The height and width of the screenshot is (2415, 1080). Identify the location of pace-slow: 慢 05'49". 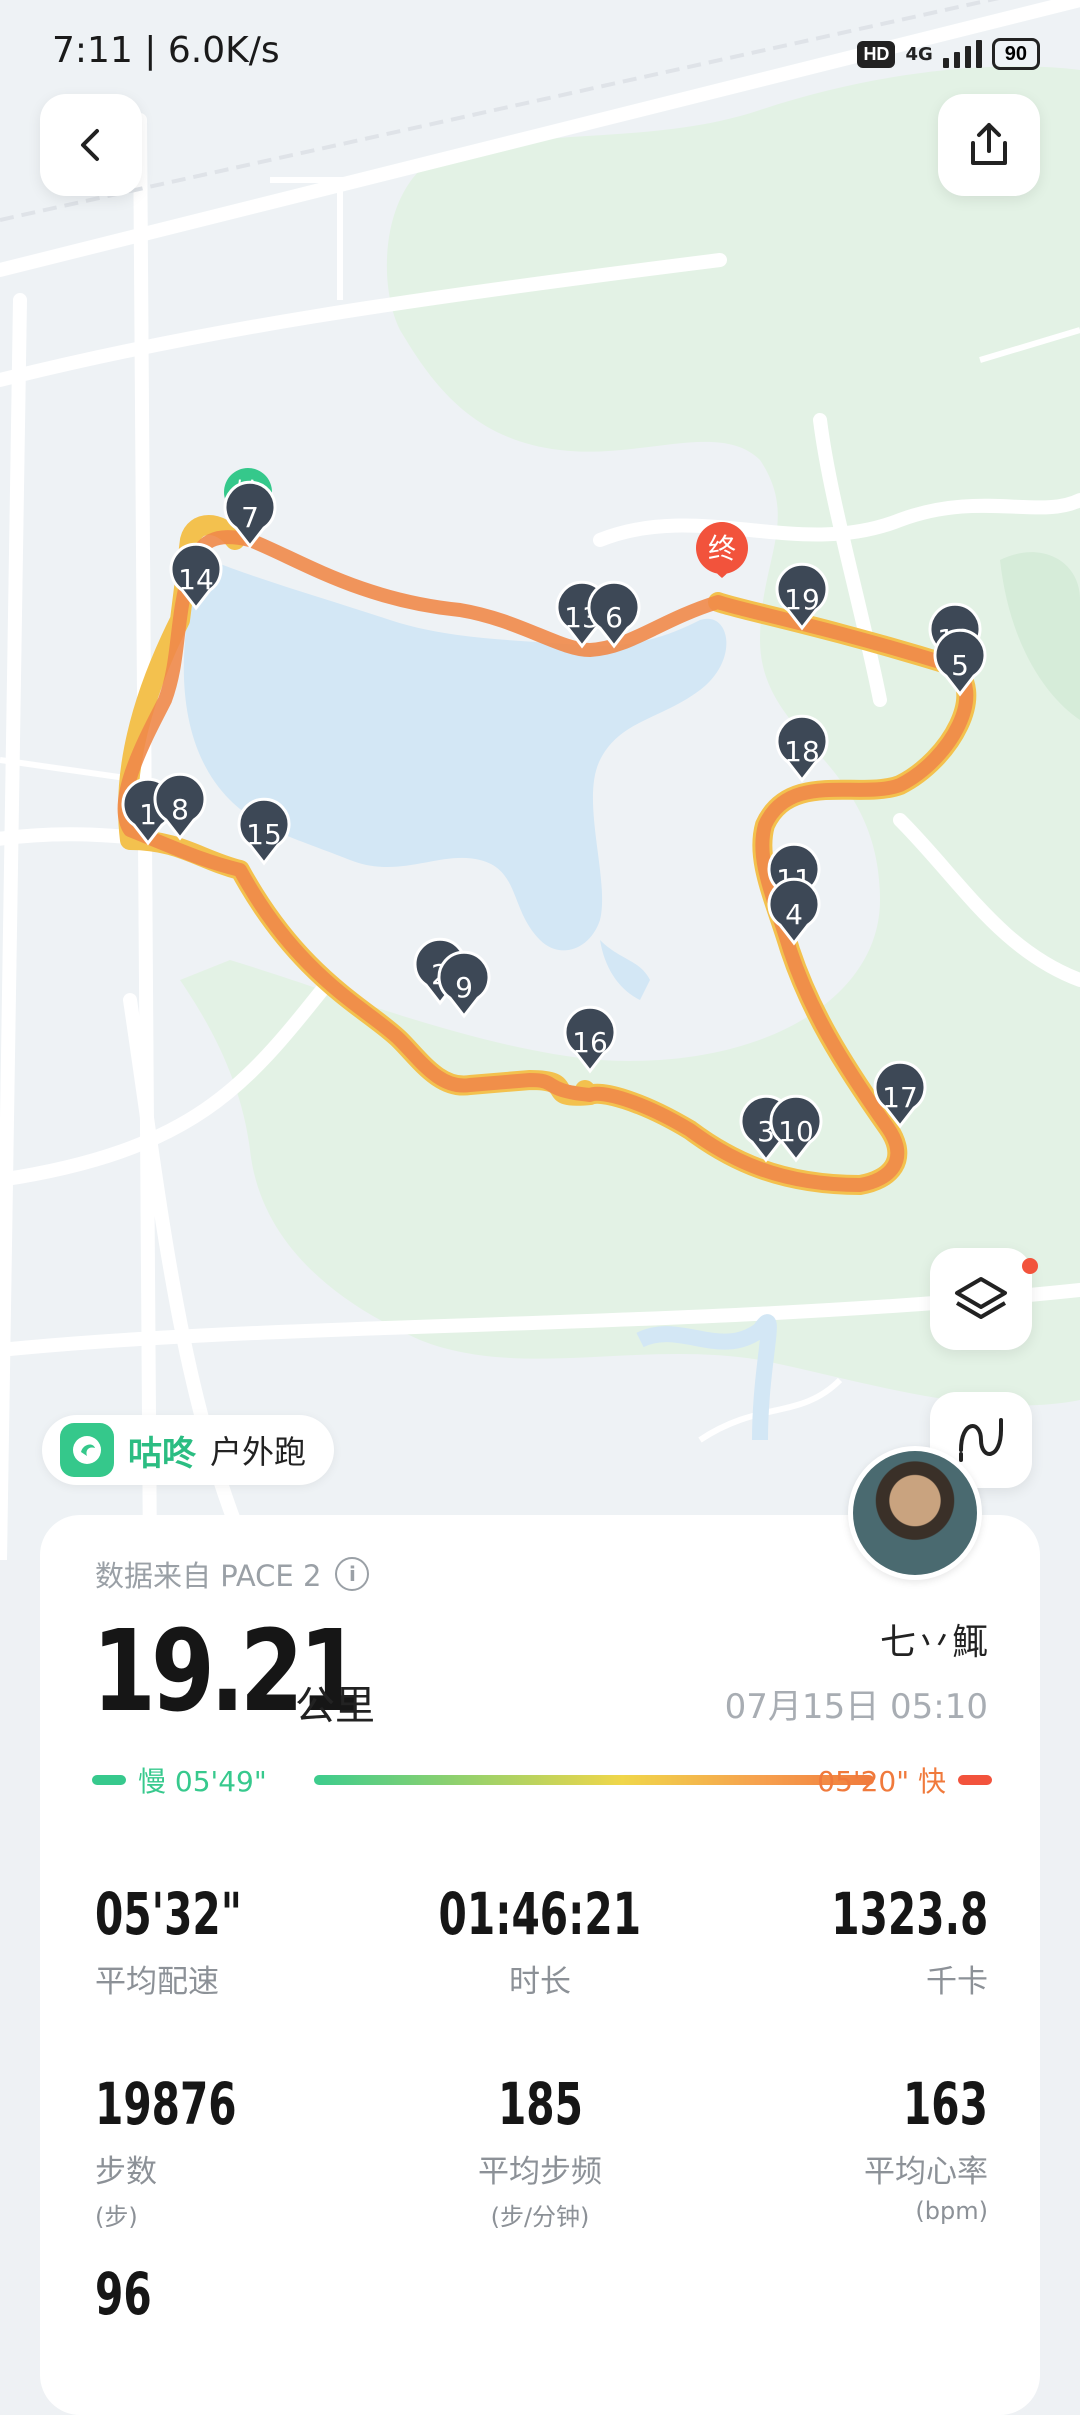
(179, 1780).